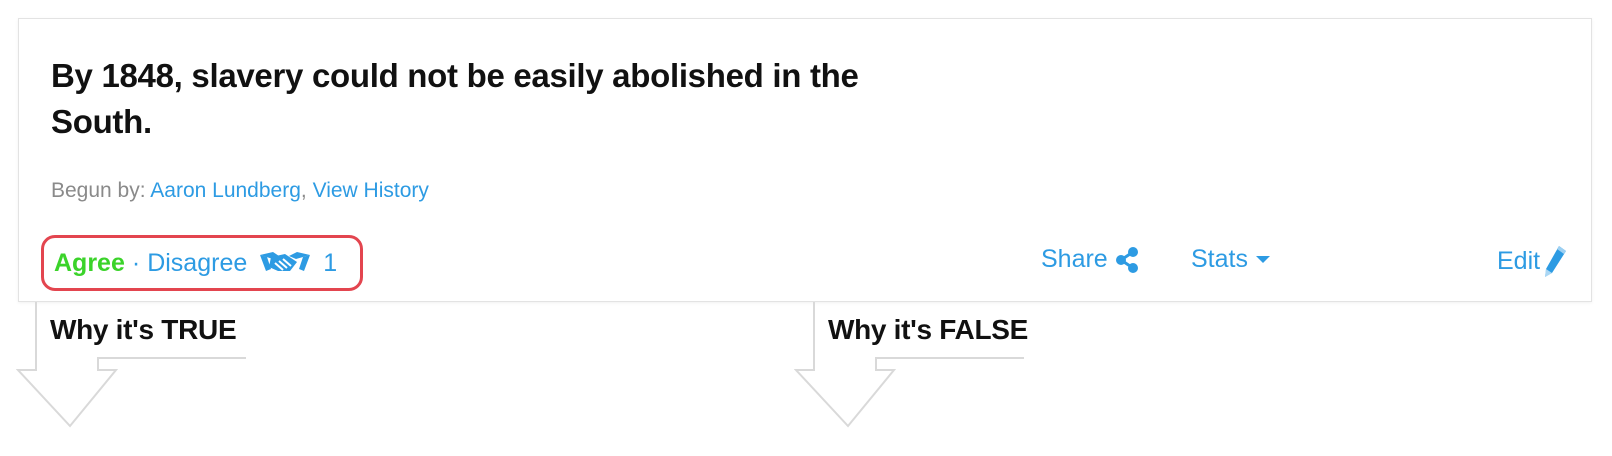 This screenshot has width=1612, height=456. Describe the element at coordinates (330, 263) in the screenshot. I see `agree-count: 1` at that location.